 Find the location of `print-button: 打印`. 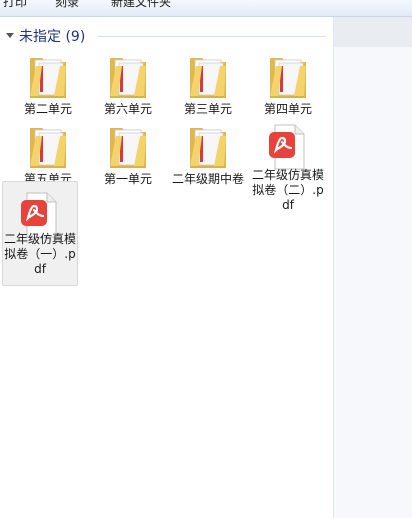

print-button: 打印 is located at coordinates (15, 5).